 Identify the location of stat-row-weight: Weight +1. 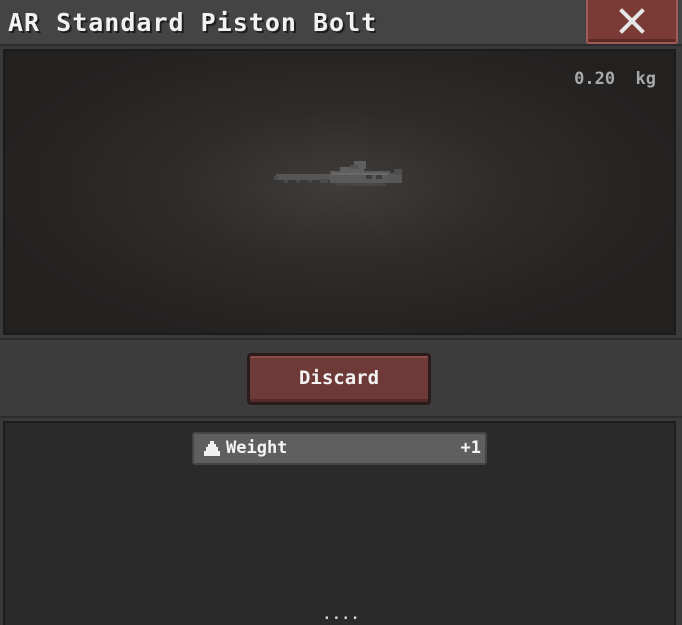
(339, 448).